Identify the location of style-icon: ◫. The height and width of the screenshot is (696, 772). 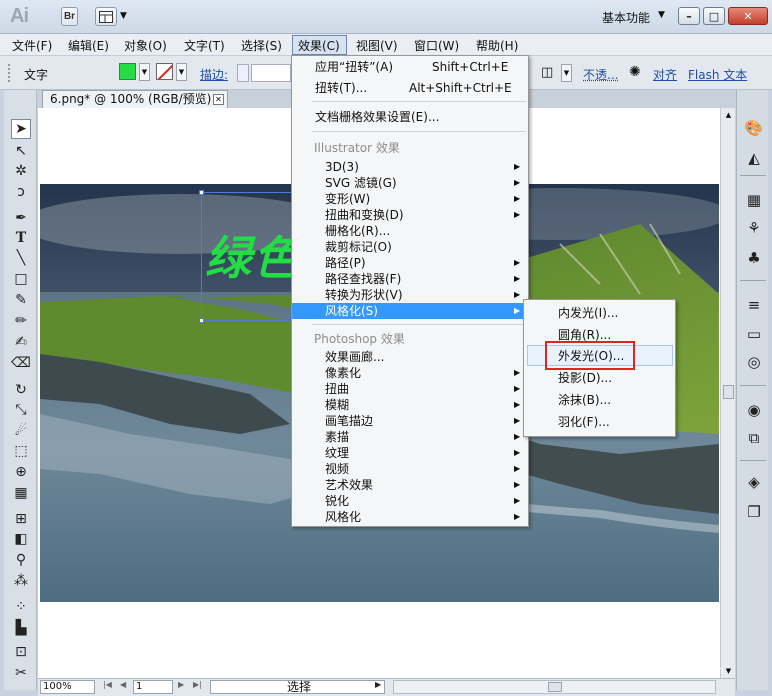
(547, 72).